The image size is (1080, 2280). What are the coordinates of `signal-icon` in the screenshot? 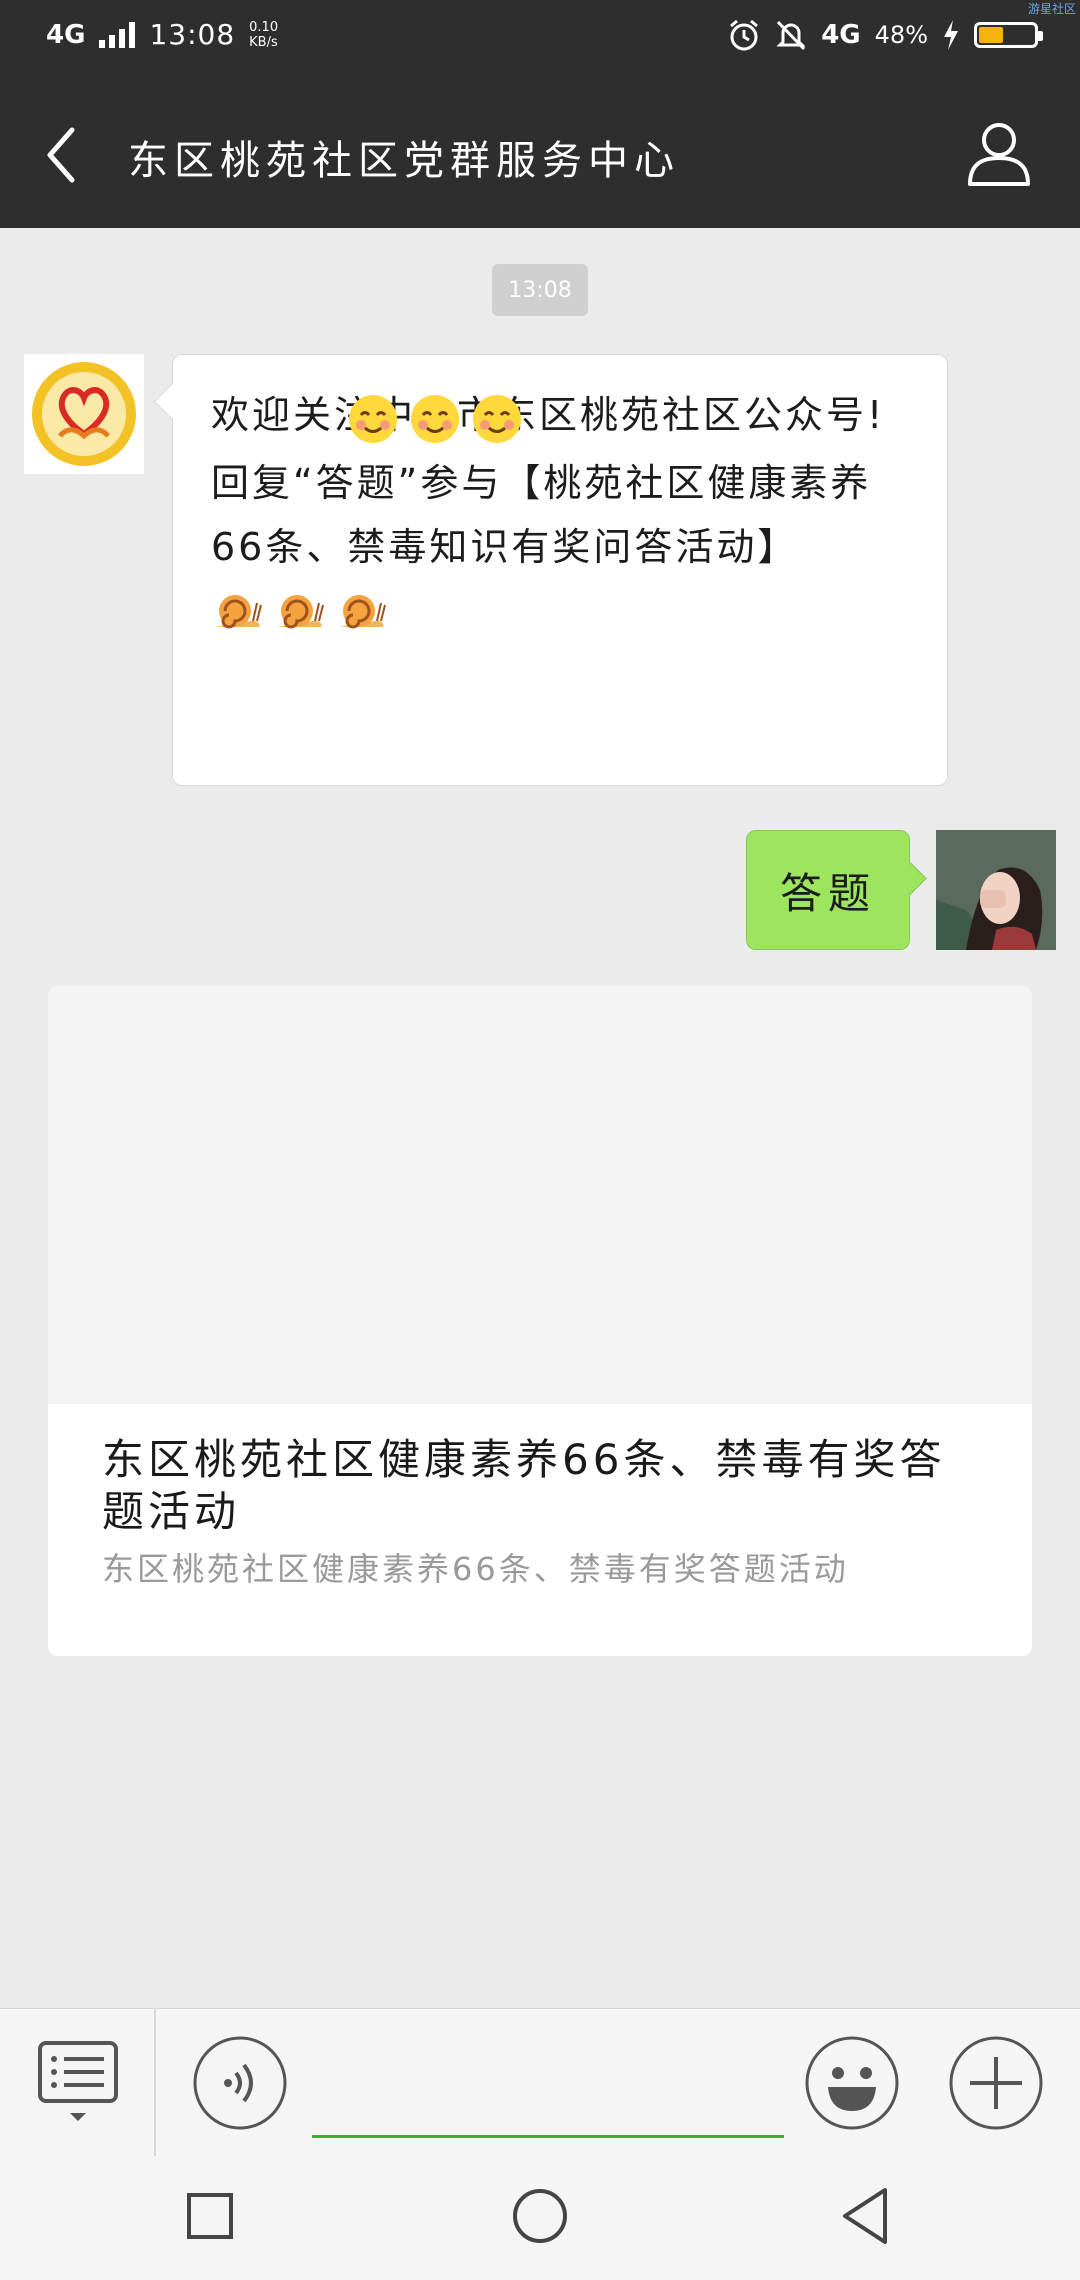 It's located at (117, 34).